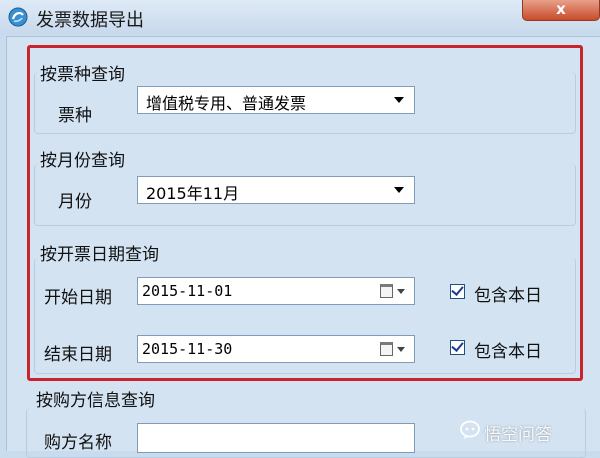  Describe the element at coordinates (90, 20) in the screenshot. I see `window-title: 发票数据导出` at that location.